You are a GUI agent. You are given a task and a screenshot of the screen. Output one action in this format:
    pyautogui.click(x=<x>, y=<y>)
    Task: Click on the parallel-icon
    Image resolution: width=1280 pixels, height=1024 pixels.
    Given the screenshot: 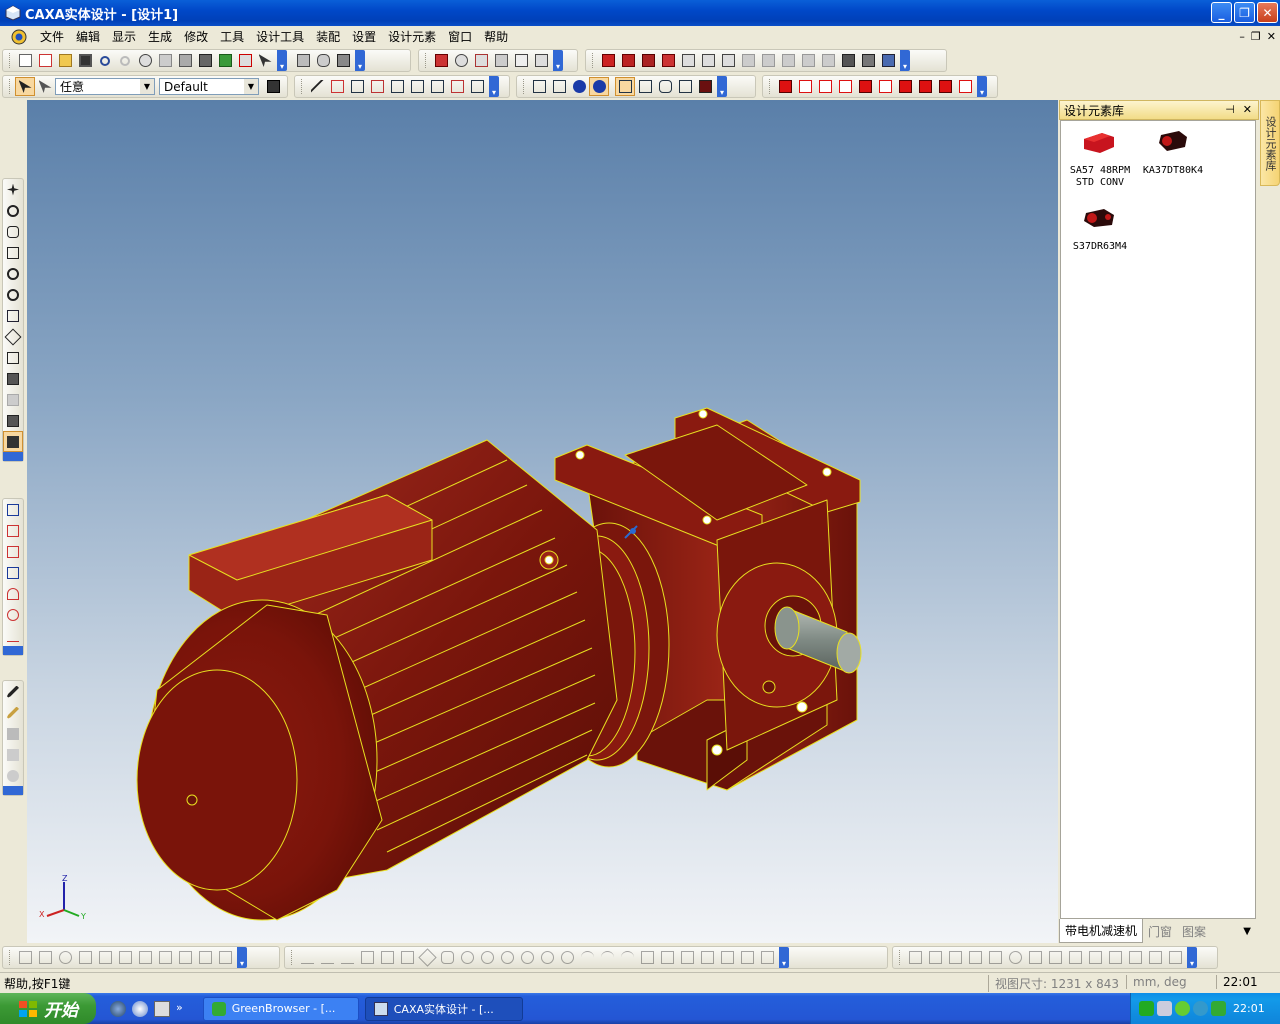 What is the action you would take?
    pyautogui.click(x=955, y=957)
    